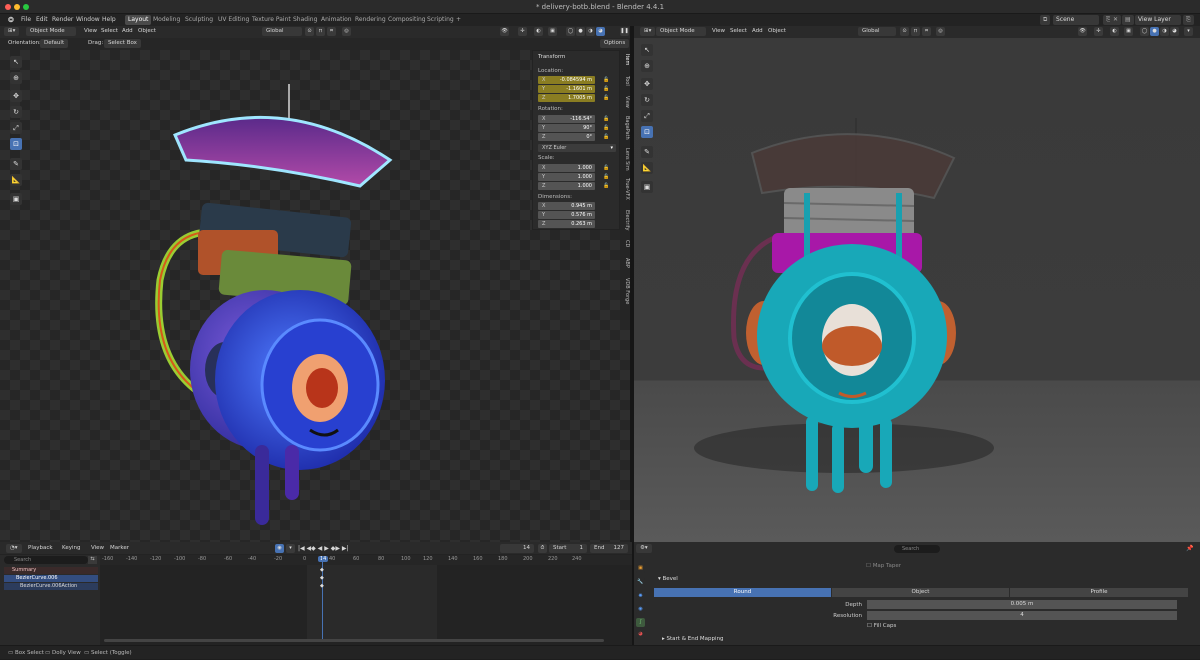  Describe the element at coordinates (440, 20) in the screenshot. I see `workspace-tab-scripting: Scripting` at that location.